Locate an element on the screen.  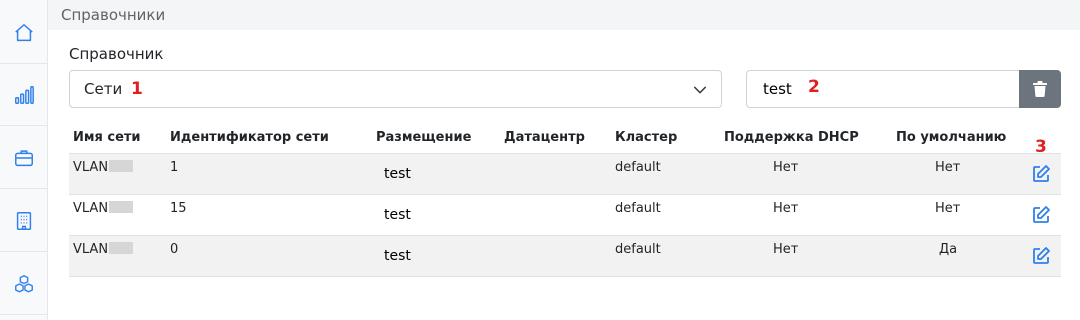
cell-default: Да is located at coordinates (948, 249).